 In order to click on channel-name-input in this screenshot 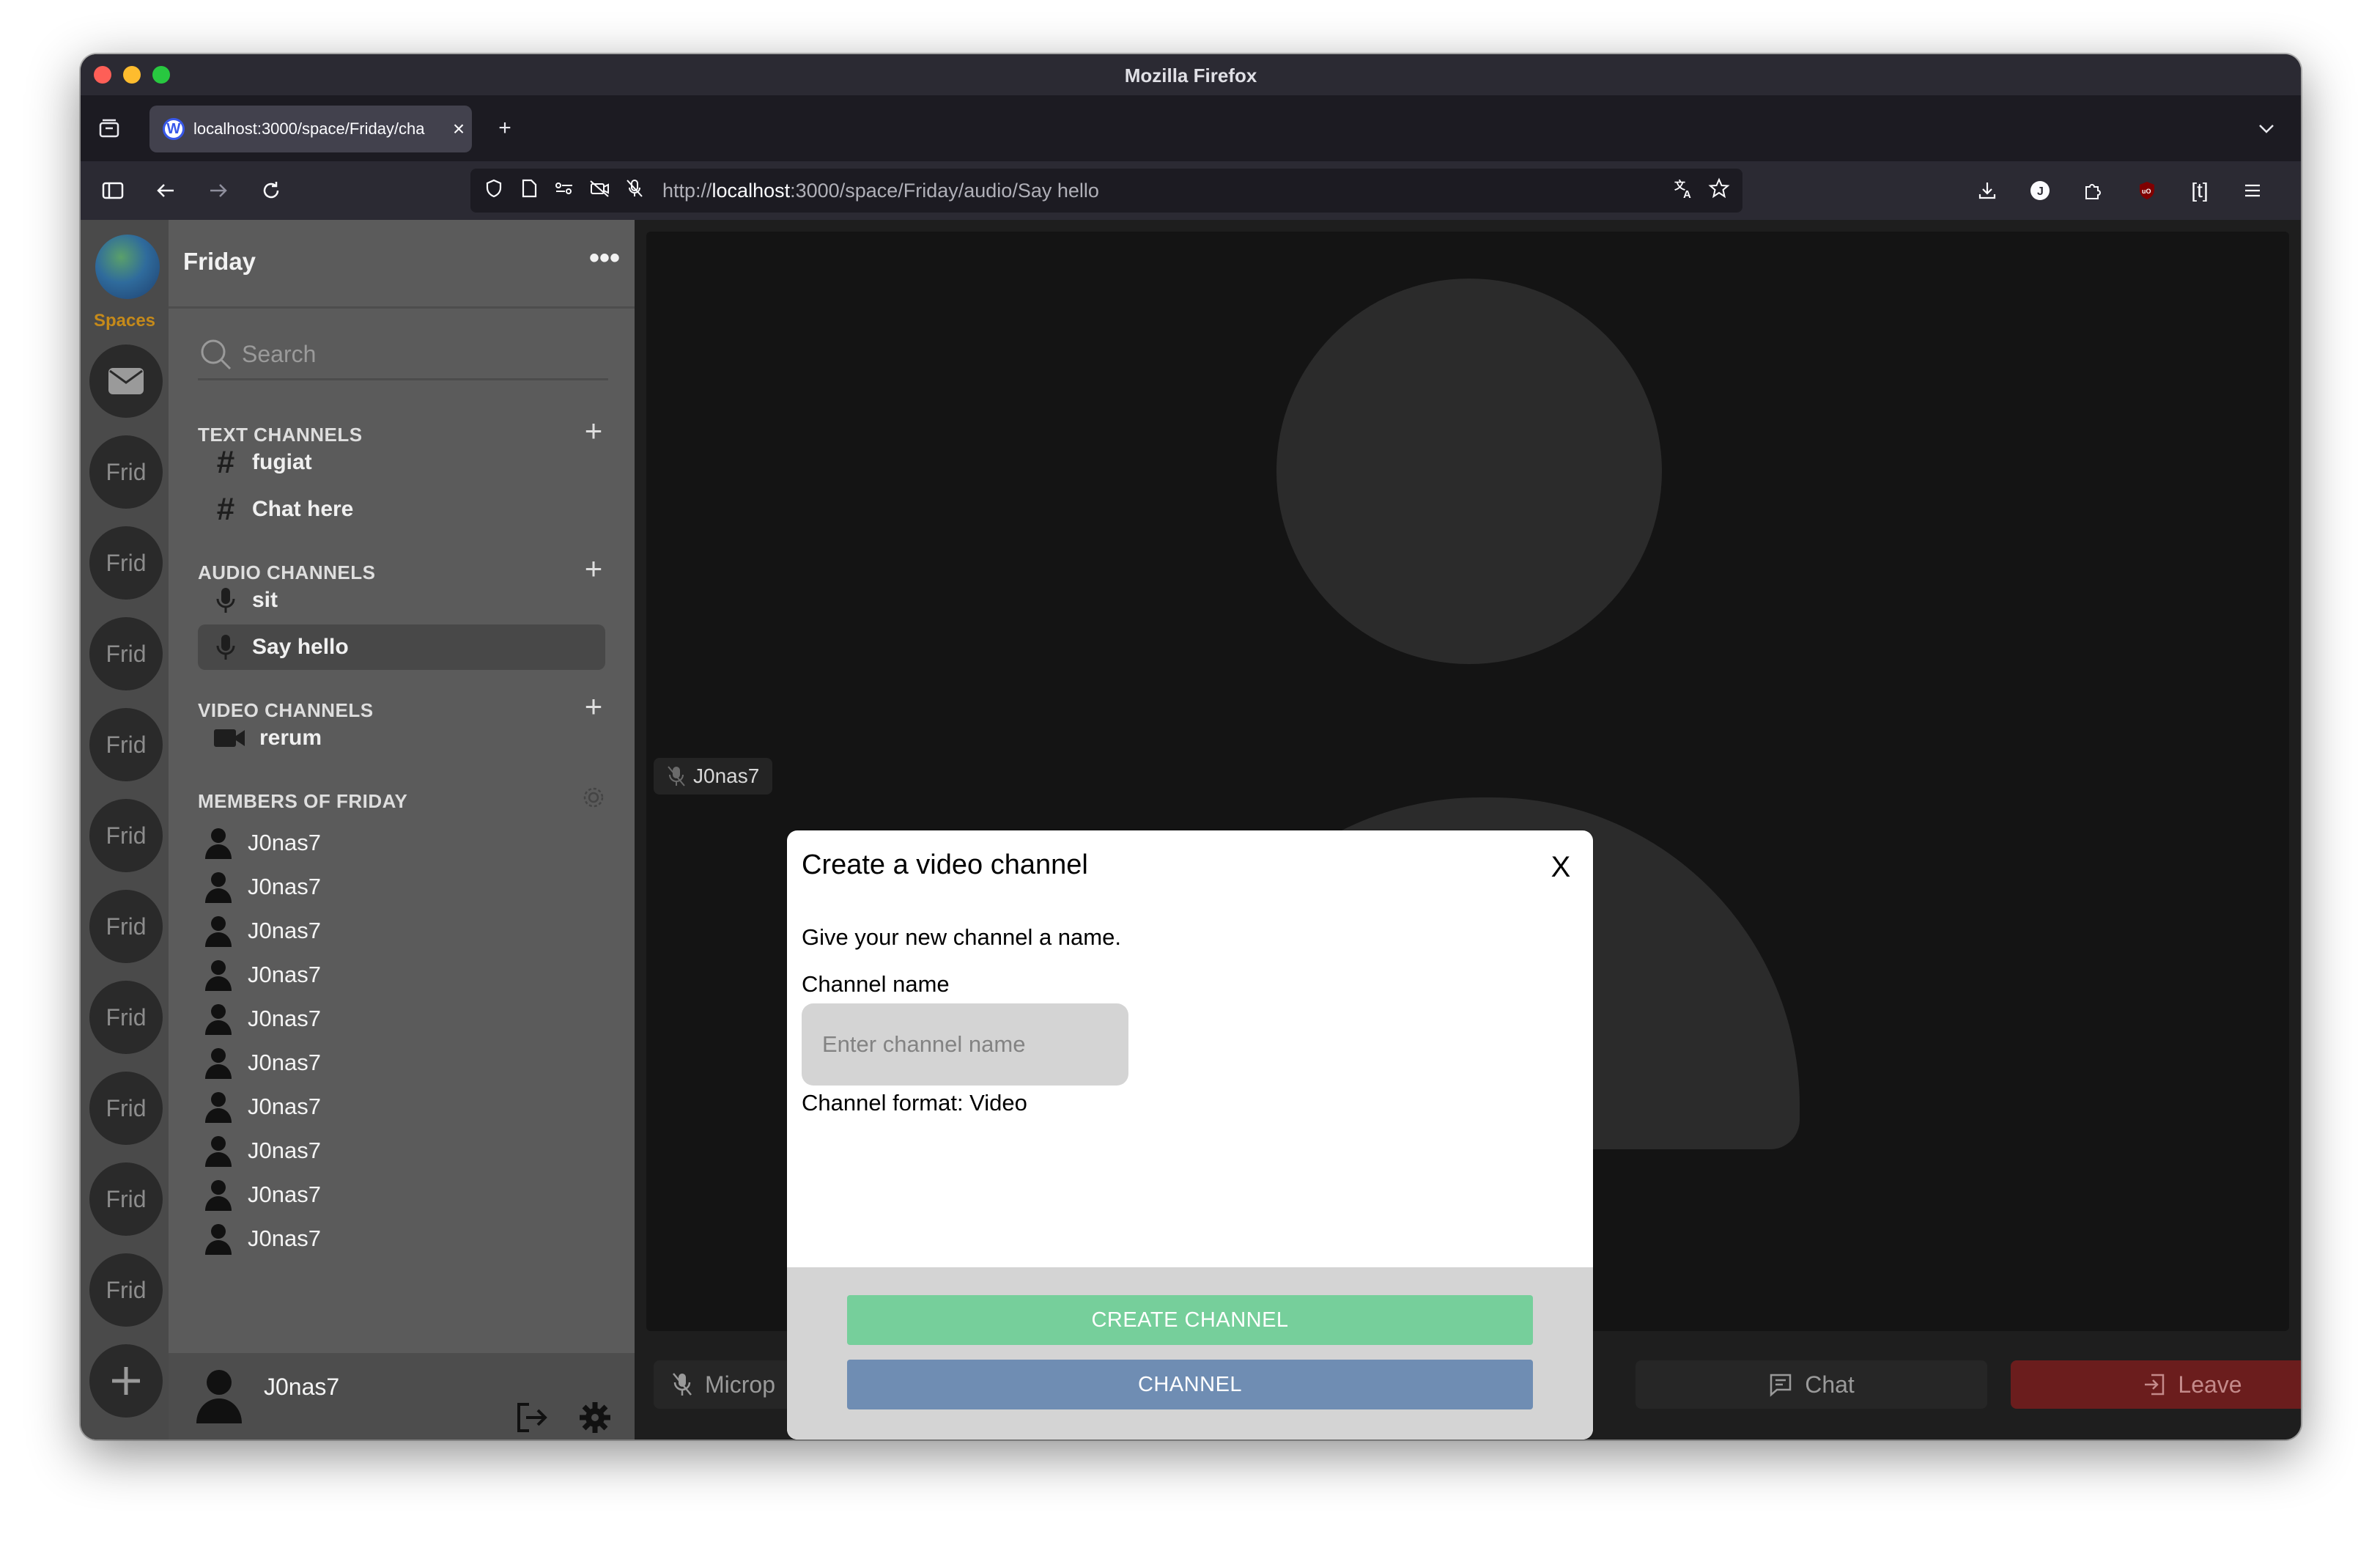, I will do `click(965, 1044)`.